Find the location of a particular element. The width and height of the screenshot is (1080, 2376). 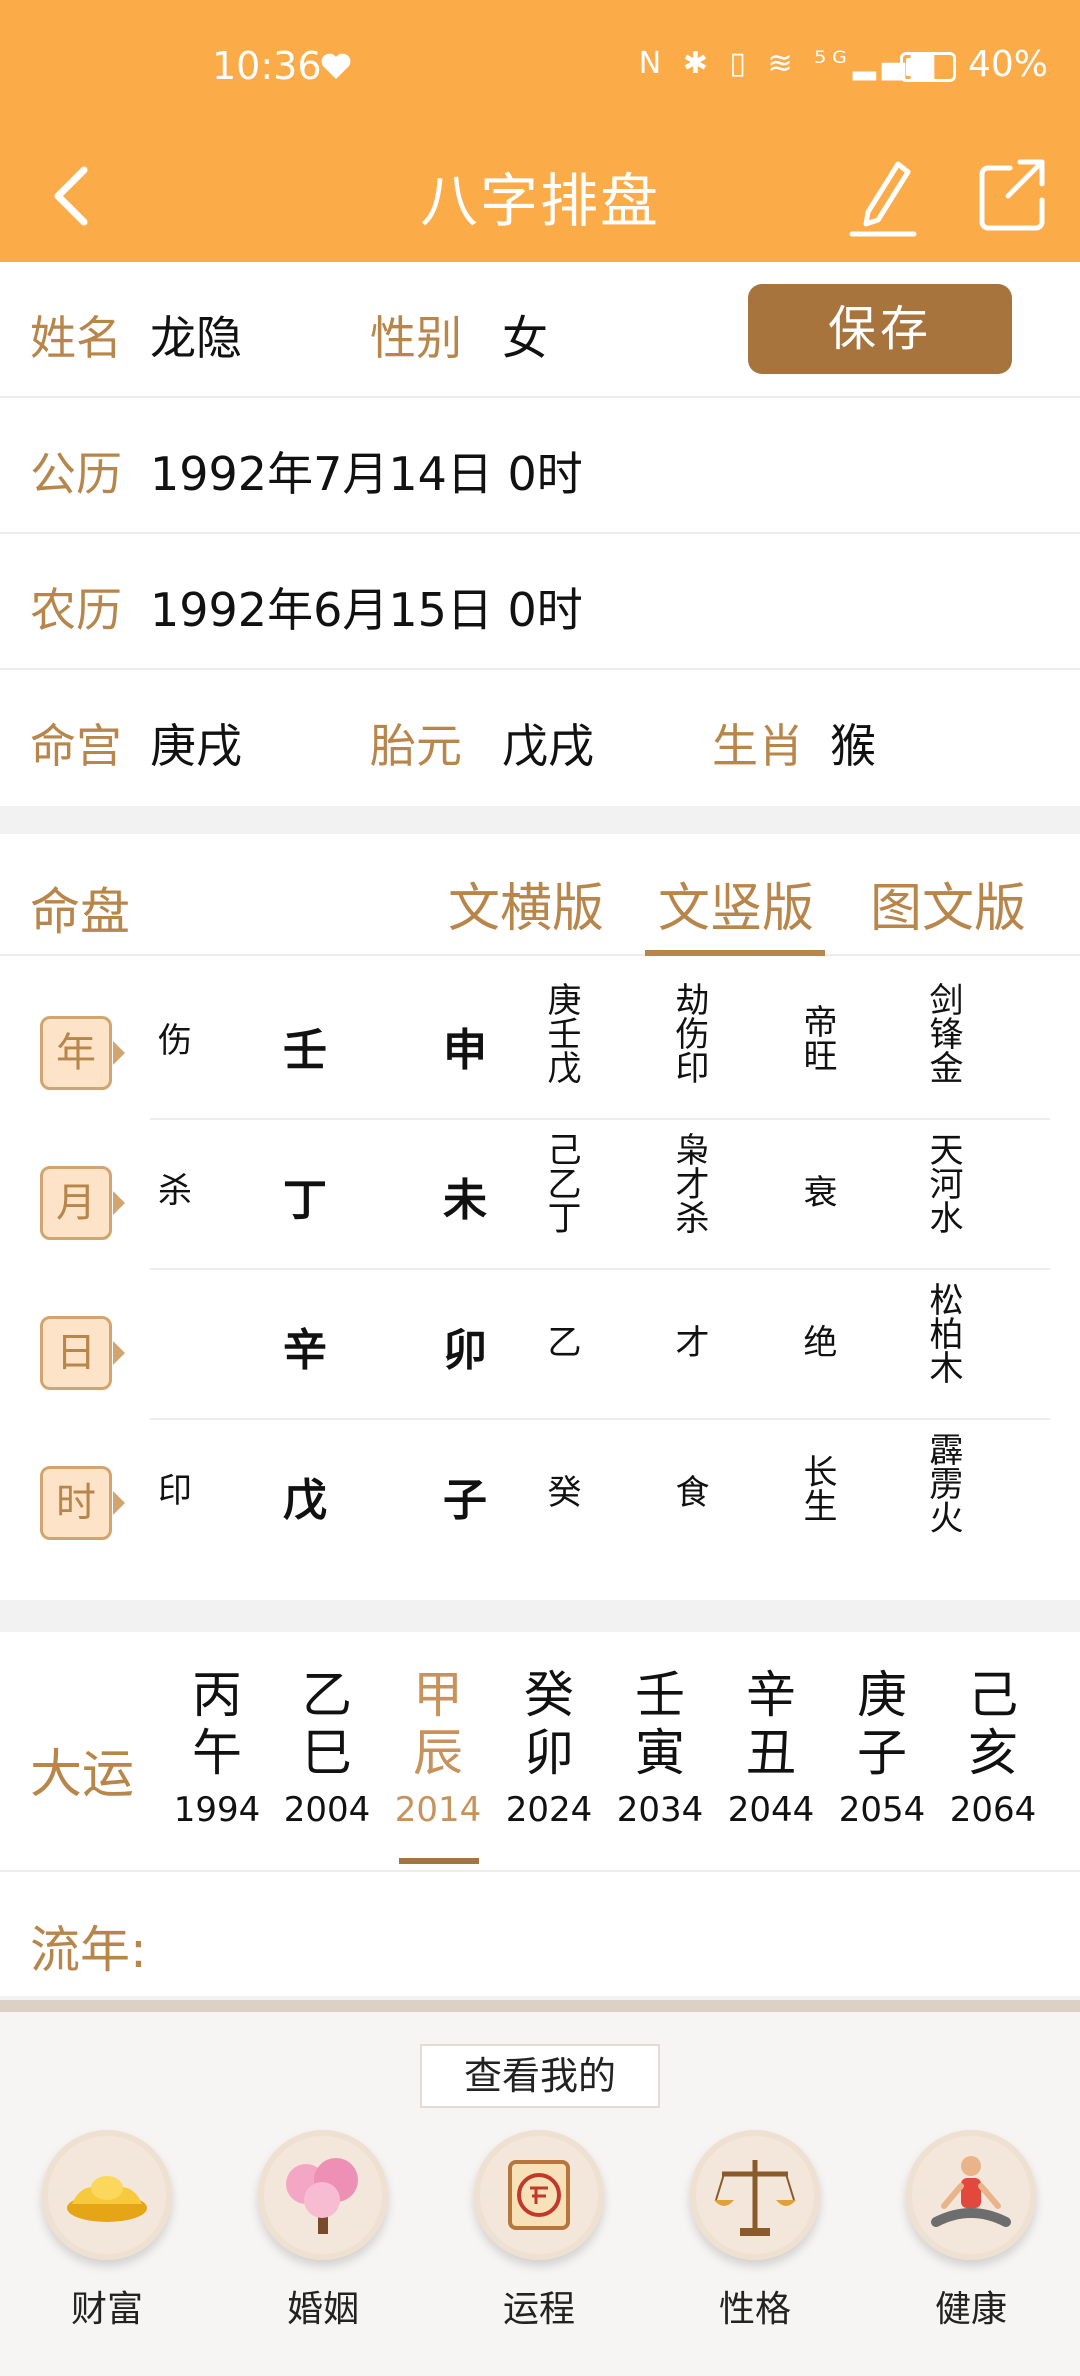

pillar-shishen: 杀 is located at coordinates (175, 1191).